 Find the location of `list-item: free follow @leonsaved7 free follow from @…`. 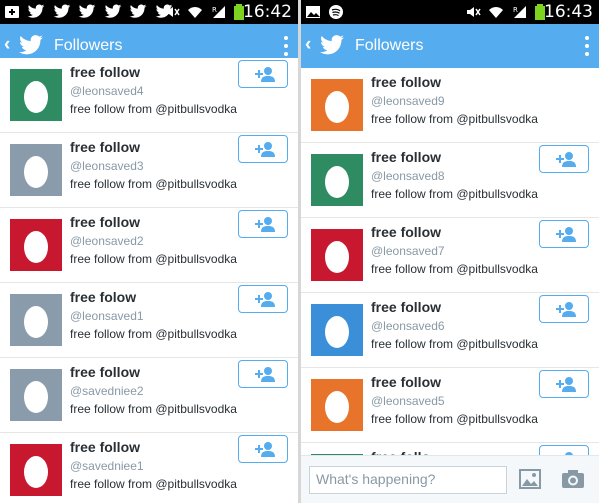

list-item: free follow @leonsaved7 free follow from @… is located at coordinates (450, 255).